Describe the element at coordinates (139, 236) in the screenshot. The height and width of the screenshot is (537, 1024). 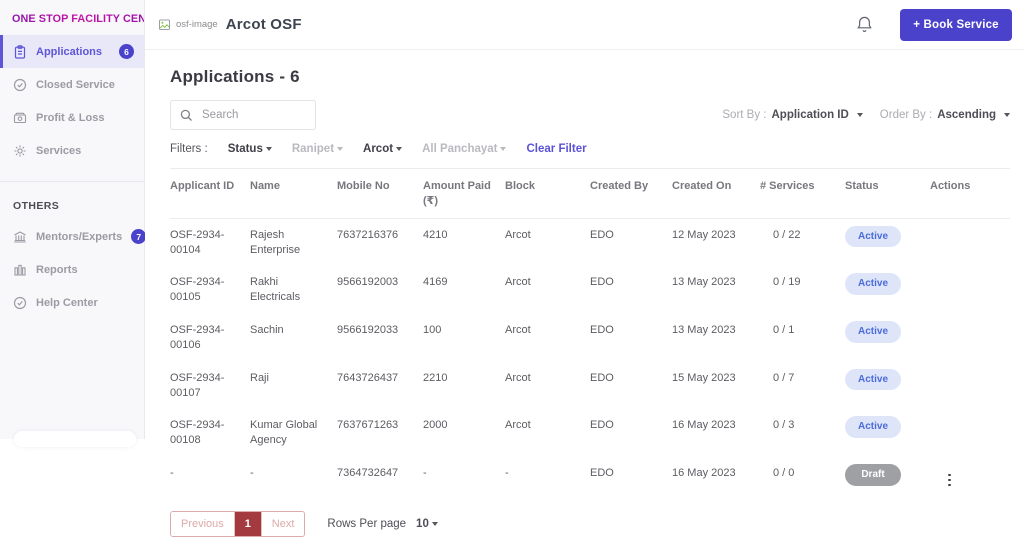
I see `mentors-count-badge: 7` at that location.